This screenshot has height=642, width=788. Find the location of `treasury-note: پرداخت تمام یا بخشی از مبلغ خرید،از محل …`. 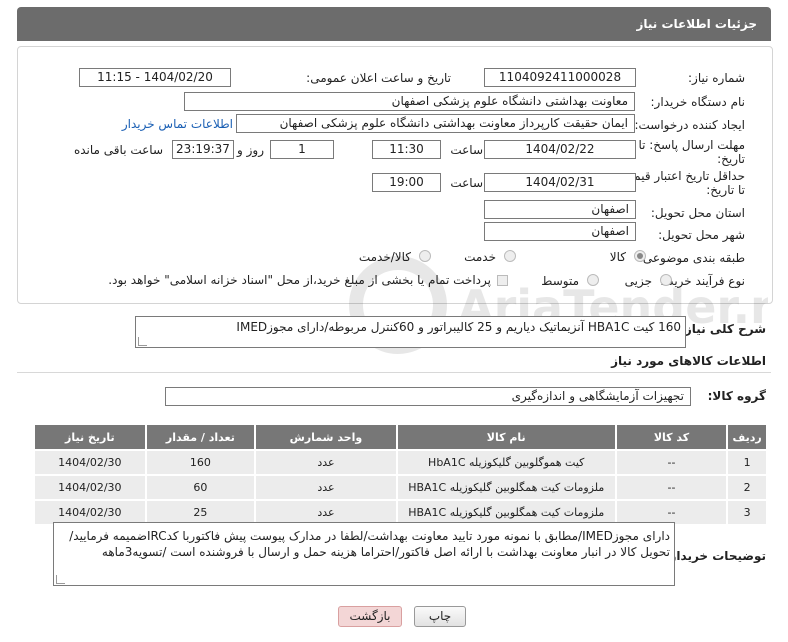

treasury-note: پرداخت تمام یا بخشی از مبلغ خرید،از محل … is located at coordinates (299, 280).